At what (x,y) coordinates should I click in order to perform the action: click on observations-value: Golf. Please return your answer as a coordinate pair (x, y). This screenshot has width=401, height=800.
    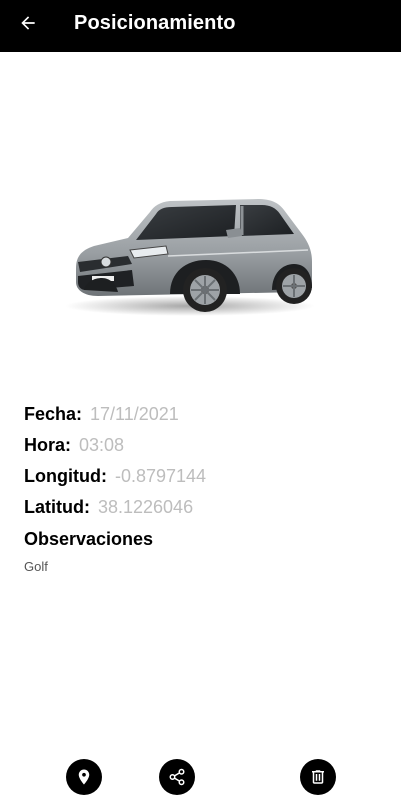
    Looking at the image, I should click on (36, 566).